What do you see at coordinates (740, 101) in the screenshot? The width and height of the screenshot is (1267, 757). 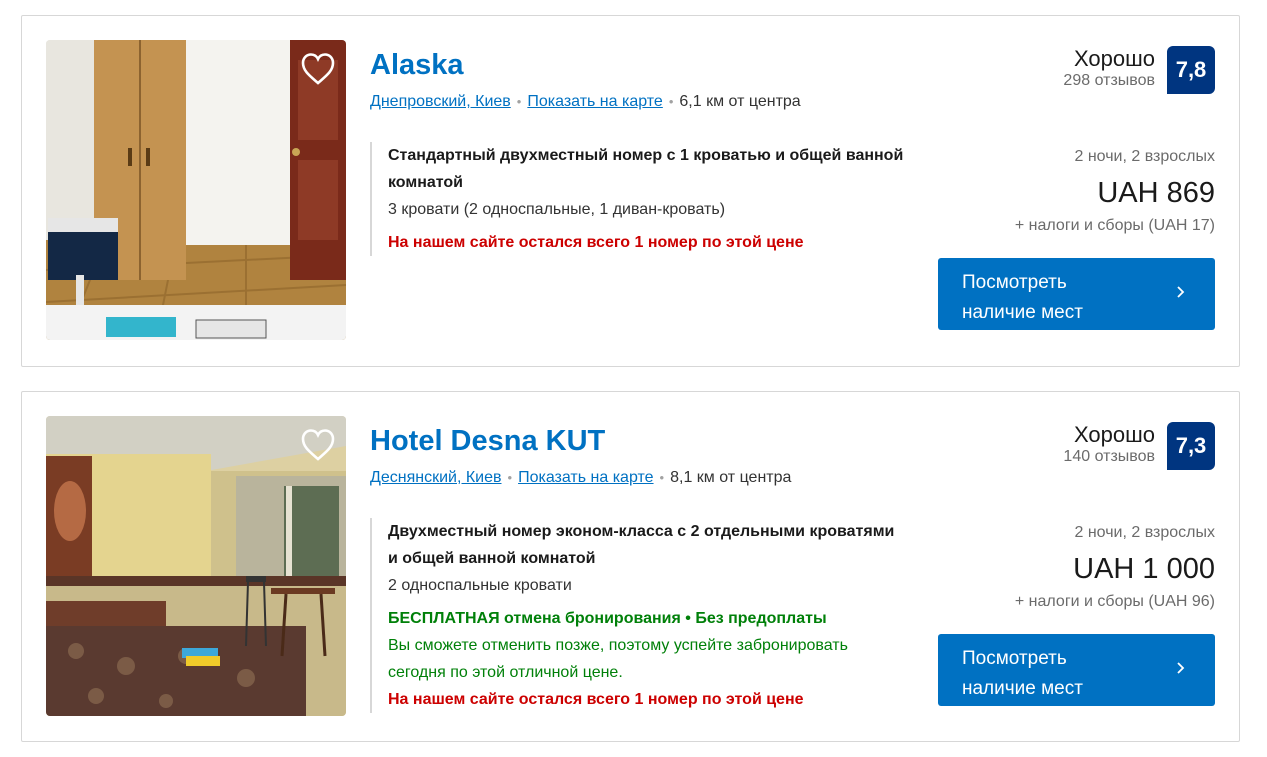 I see `distance-from-center: 6,1 км от центра` at bounding box center [740, 101].